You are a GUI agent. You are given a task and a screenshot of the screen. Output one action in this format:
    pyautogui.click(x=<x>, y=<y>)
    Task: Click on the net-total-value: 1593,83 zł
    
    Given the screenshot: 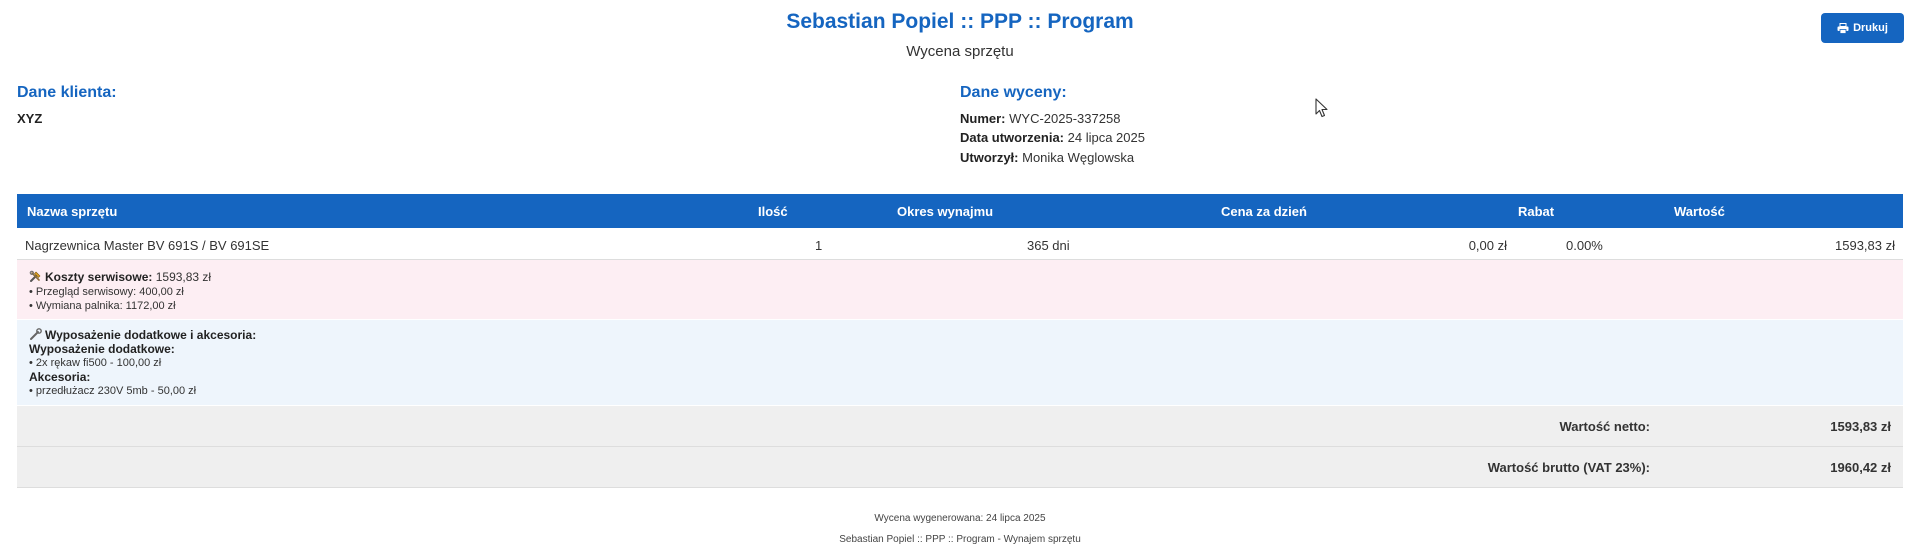 What is the action you would take?
    pyautogui.click(x=1860, y=426)
    